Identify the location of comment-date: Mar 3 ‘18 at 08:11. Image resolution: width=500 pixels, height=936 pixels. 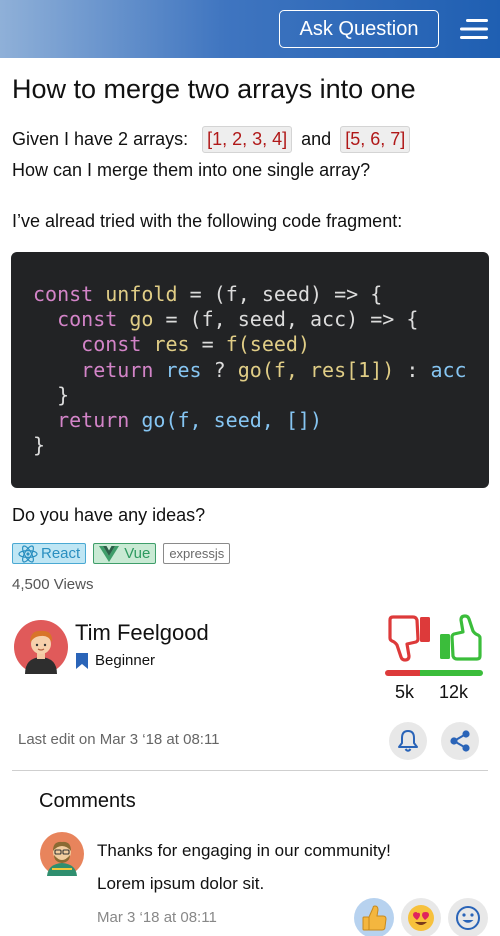
(157, 917).